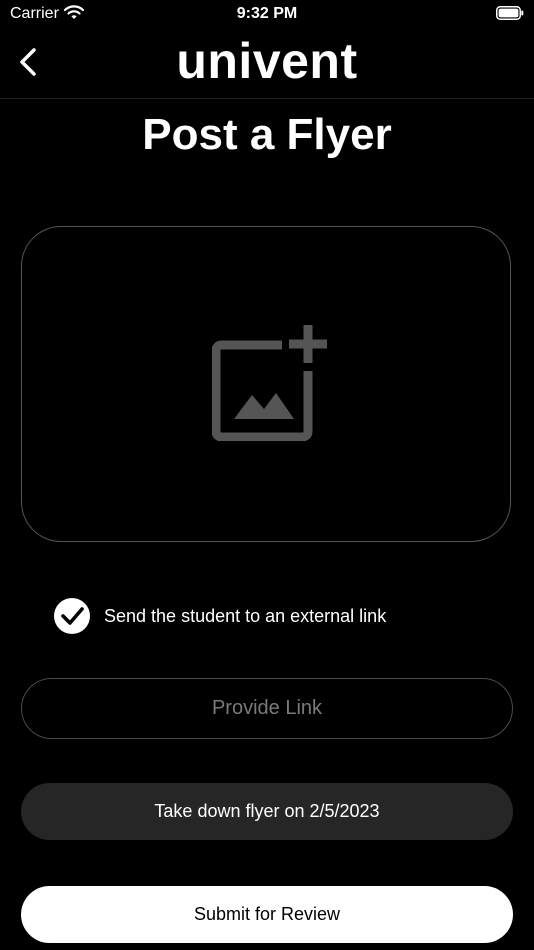  What do you see at coordinates (267, 134) in the screenshot?
I see `page-title: Post a Flyer` at bounding box center [267, 134].